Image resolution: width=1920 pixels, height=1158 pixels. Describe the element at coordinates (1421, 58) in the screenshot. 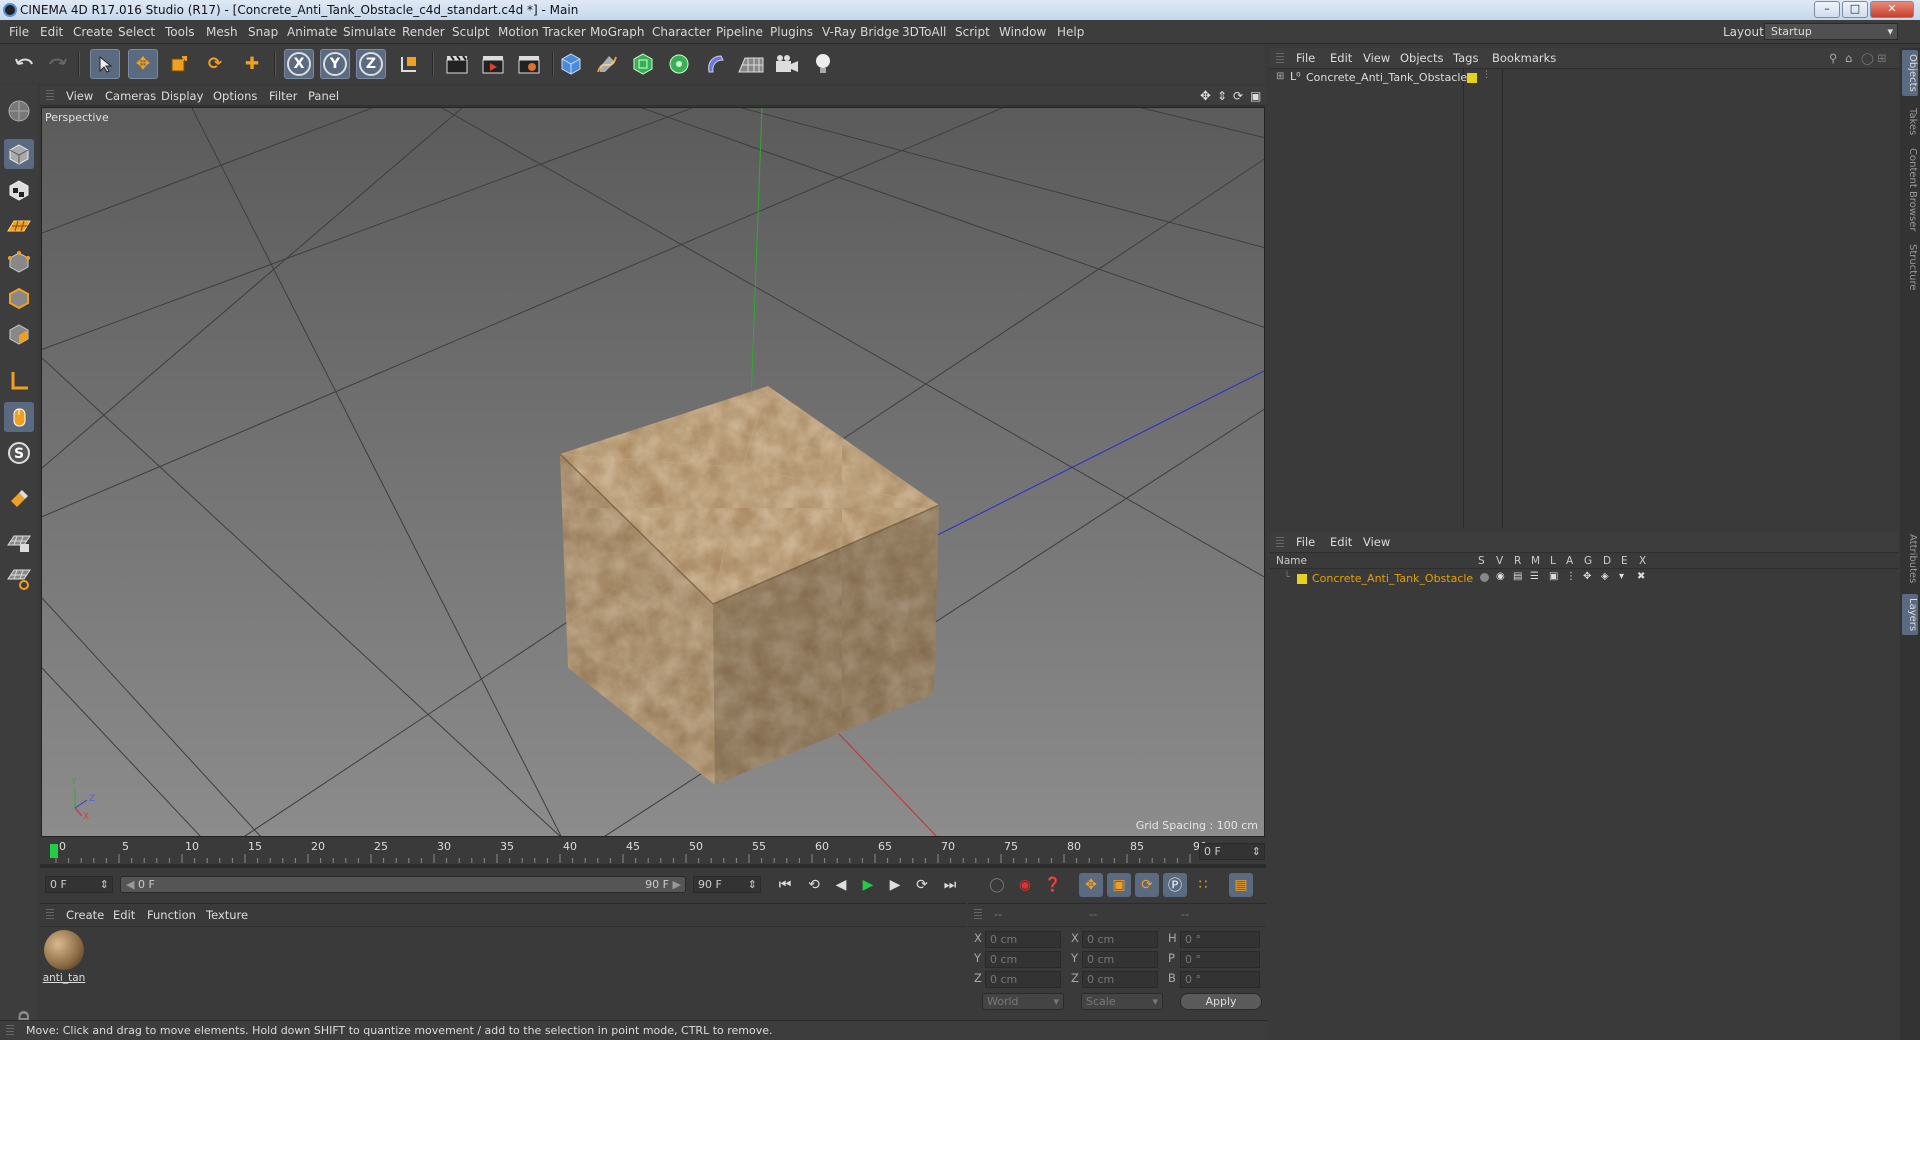

I see `object-menu-objects: Objects` at that location.